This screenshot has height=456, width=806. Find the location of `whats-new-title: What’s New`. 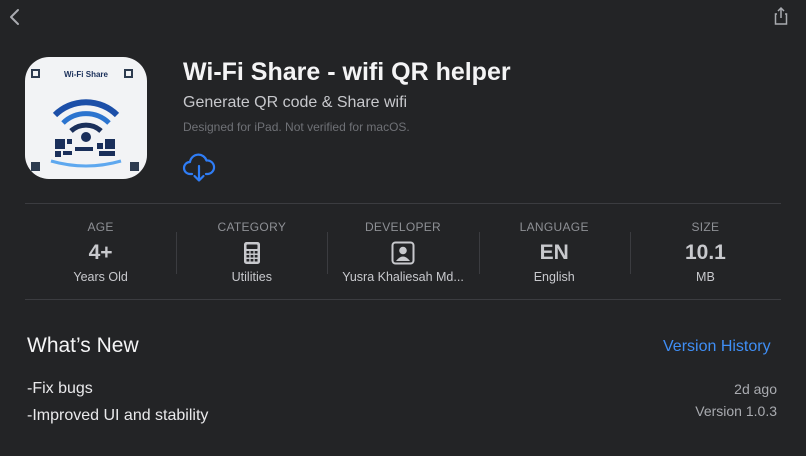

whats-new-title: What’s New is located at coordinates (83, 345).